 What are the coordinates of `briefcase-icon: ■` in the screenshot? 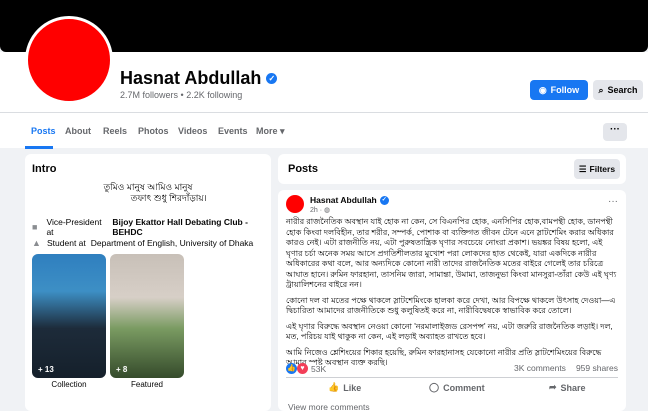 It's located at (35, 227).